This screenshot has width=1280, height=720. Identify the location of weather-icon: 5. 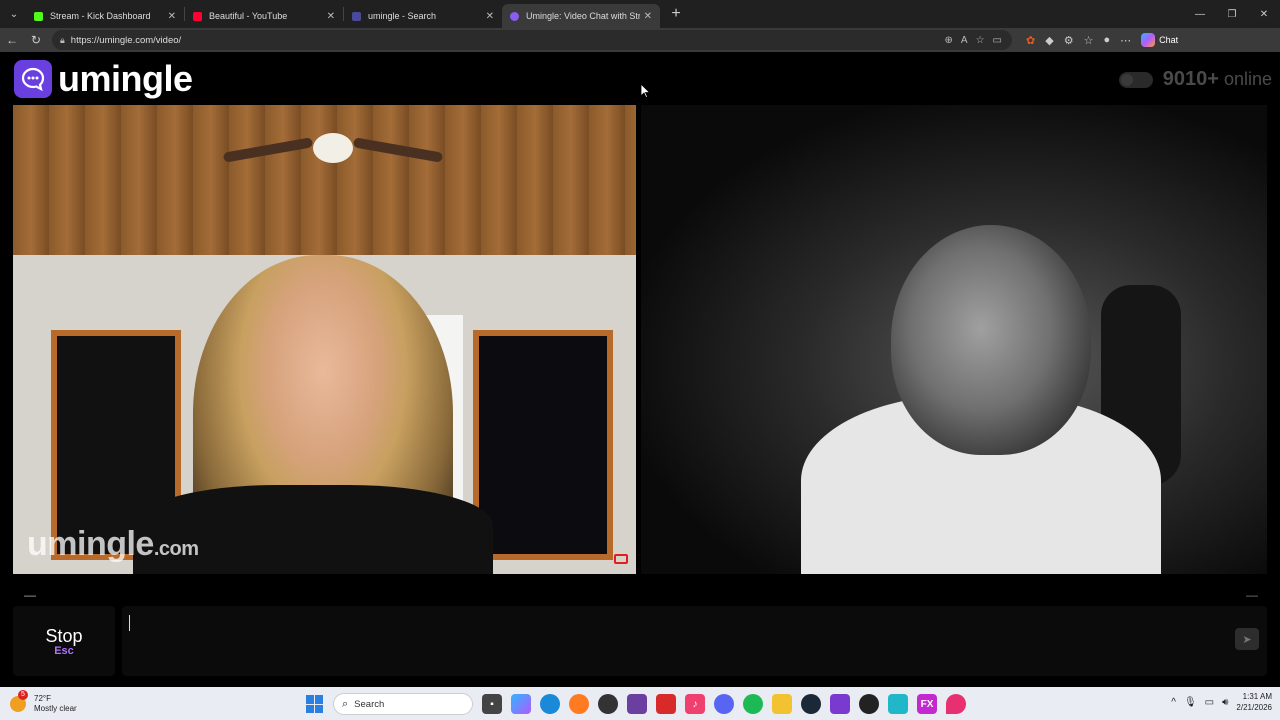
(19, 700).